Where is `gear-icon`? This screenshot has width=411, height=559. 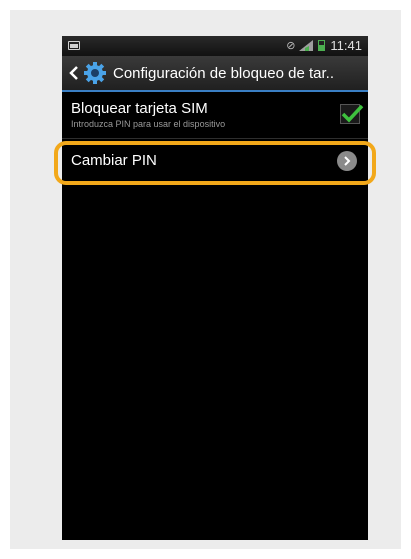 gear-icon is located at coordinates (95, 73).